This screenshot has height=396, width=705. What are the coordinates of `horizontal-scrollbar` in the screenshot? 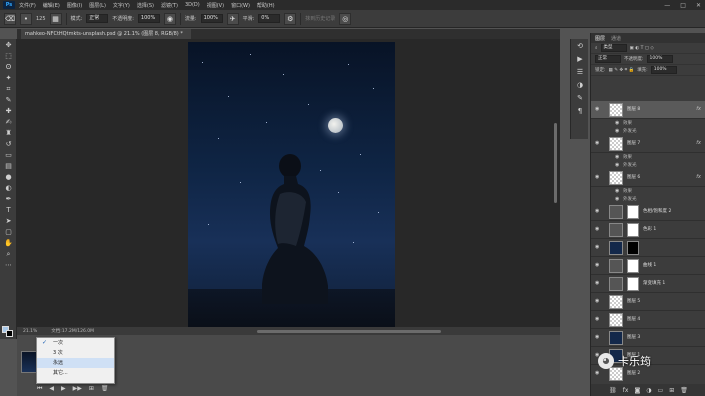 It's located at (349, 331).